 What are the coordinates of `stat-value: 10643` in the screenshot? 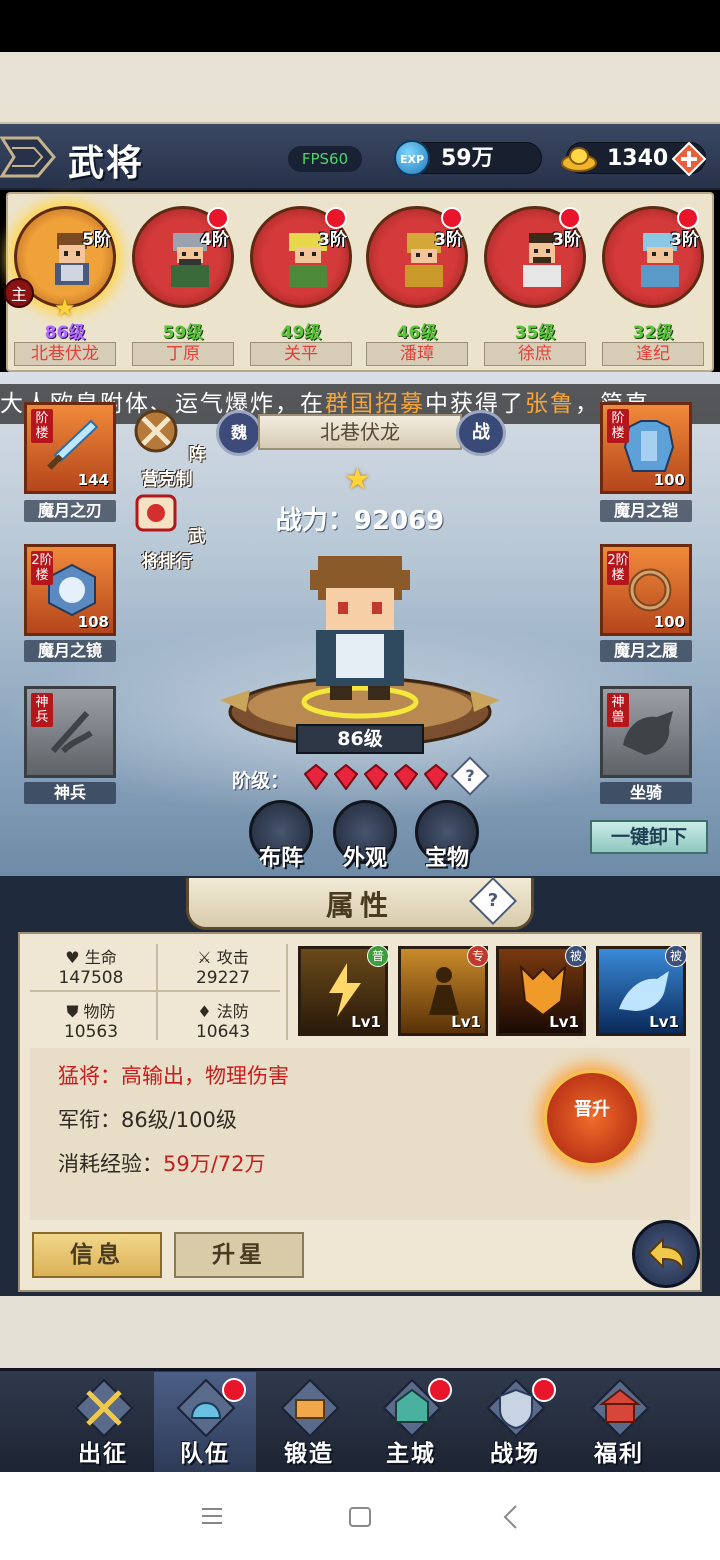 It's located at (223, 1032).